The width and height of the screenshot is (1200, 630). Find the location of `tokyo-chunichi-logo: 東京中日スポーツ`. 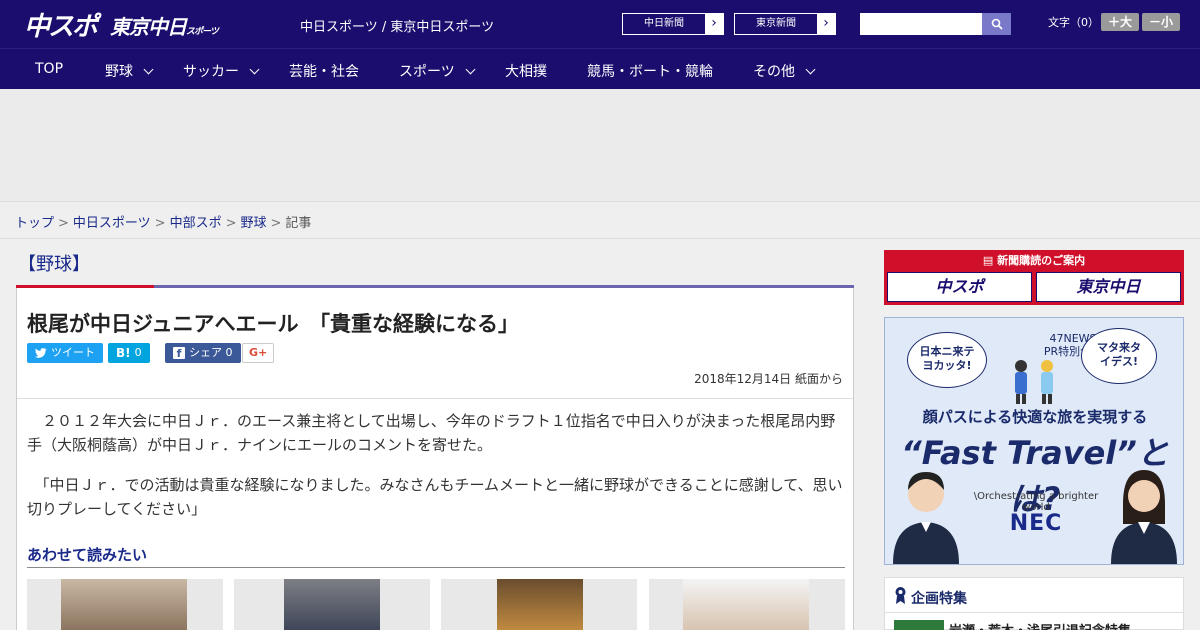

tokyo-chunichi-logo: 東京中日スポーツ is located at coordinates (164, 25).